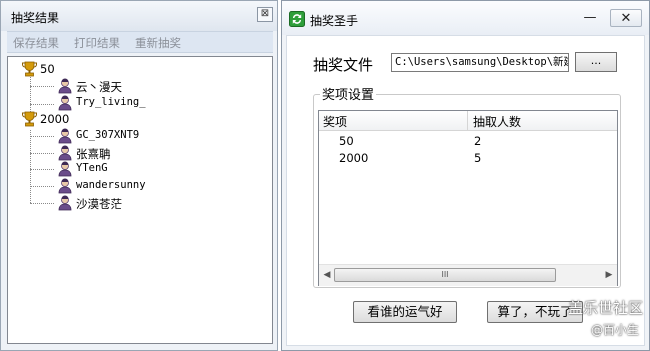 This screenshot has width=650, height=351. I want to click on menu-print-results: 打印结果, so click(97, 43).